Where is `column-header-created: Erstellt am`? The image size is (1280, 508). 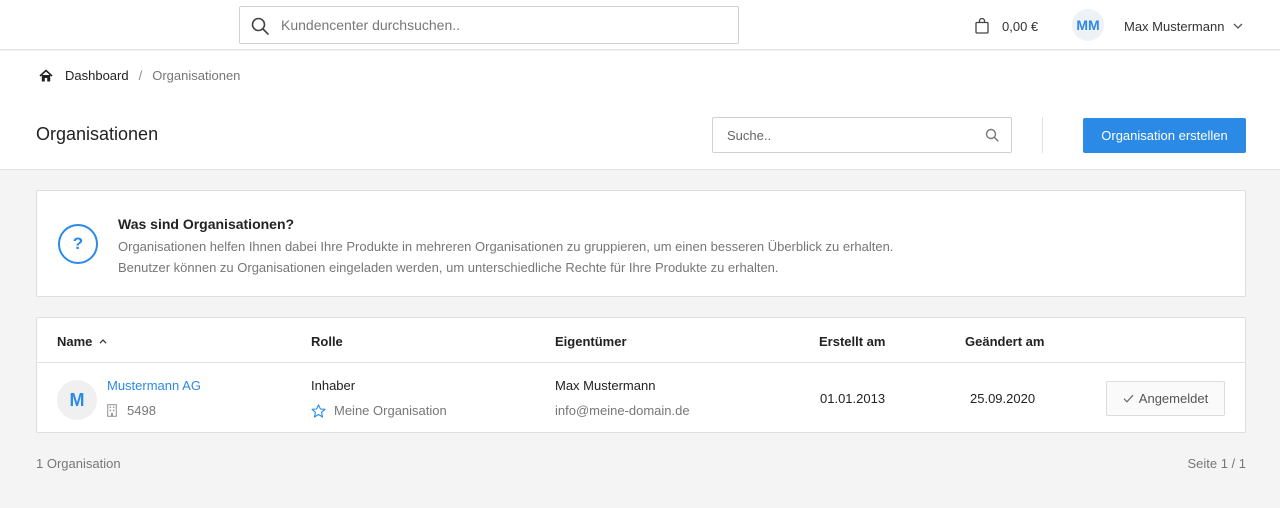 column-header-created: Erstellt am is located at coordinates (852, 341).